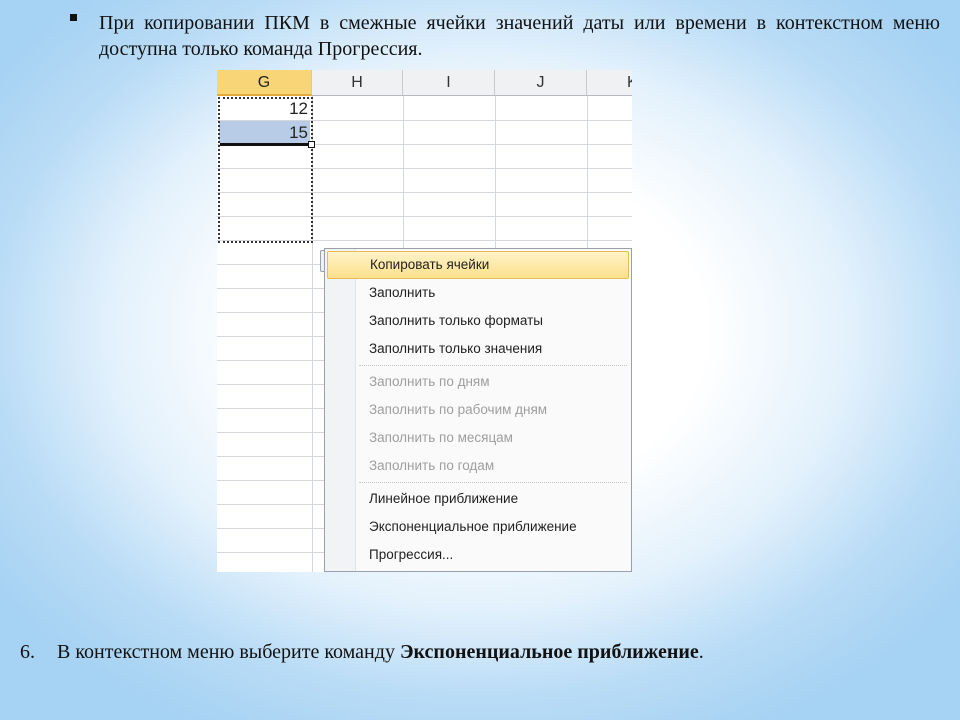  Describe the element at coordinates (478, 349) in the screenshot. I see `menu-item-fill-values-only: Заполнить только значения` at that location.